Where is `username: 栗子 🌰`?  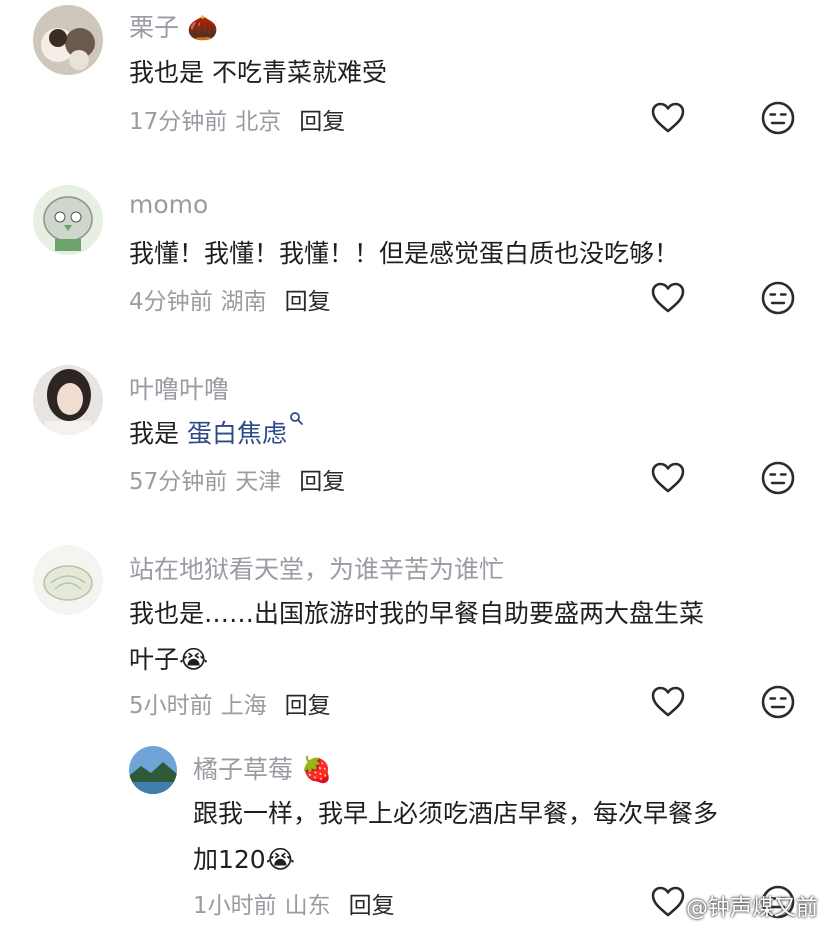 username: 栗子 🌰 is located at coordinates (173, 26).